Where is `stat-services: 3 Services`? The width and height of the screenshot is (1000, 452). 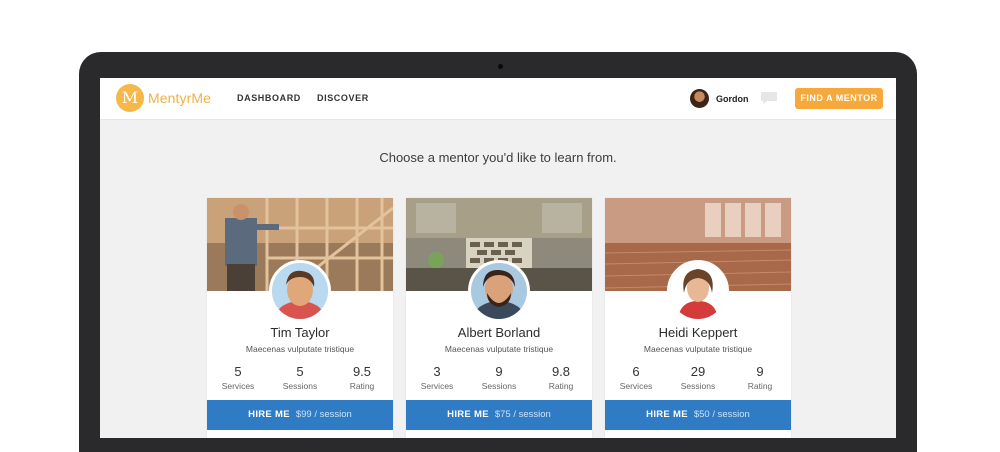
stat-services: 3 Services is located at coordinates (437, 377).